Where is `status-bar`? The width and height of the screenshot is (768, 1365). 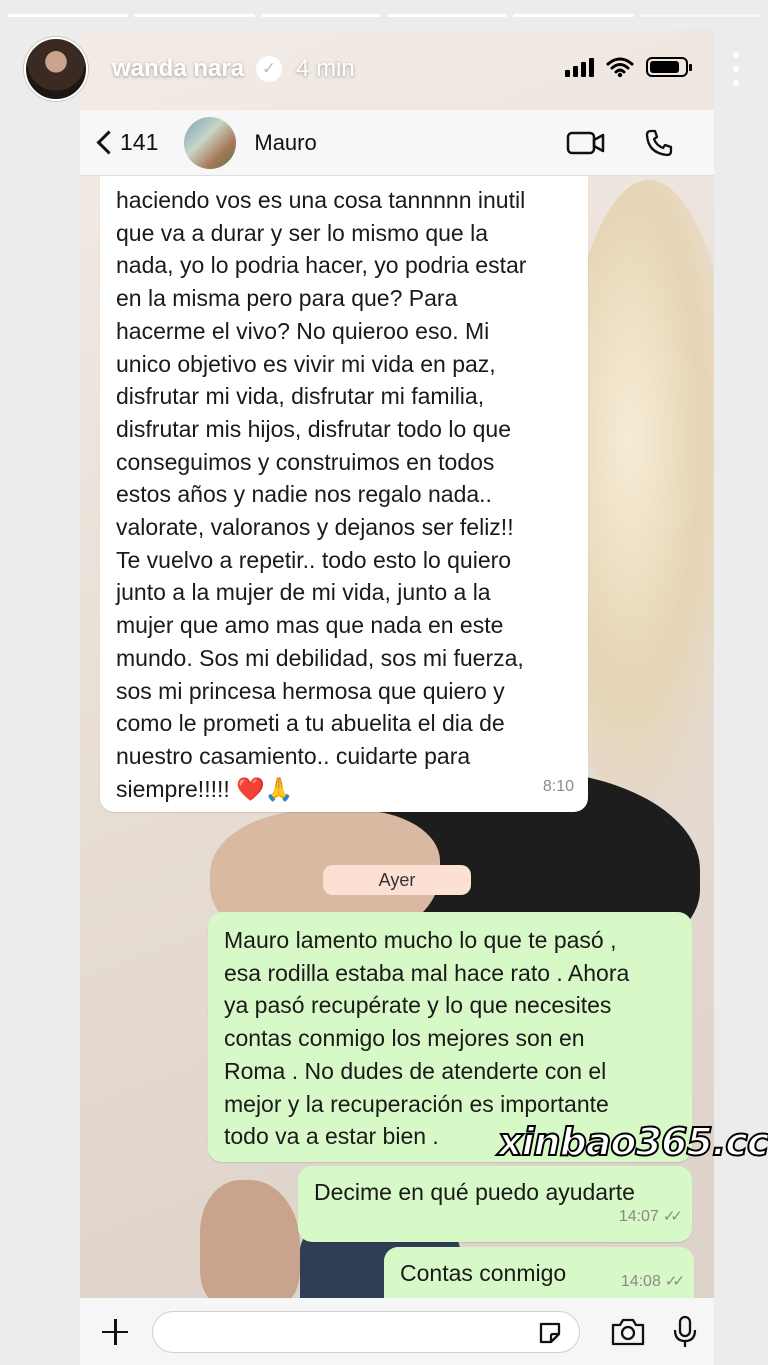
status-bar is located at coordinates (628, 67).